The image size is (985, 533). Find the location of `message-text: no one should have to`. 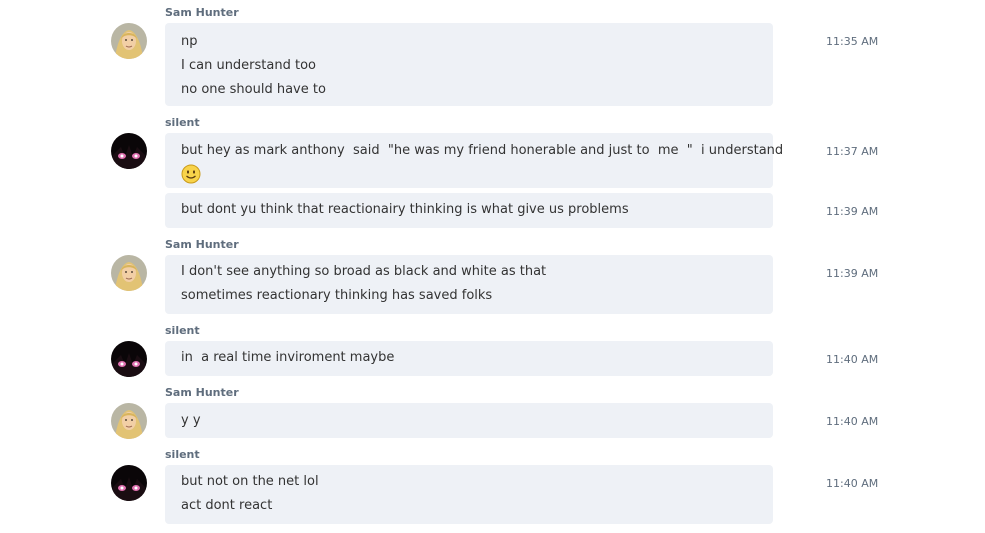

message-text: no one should have to is located at coordinates (253, 89).